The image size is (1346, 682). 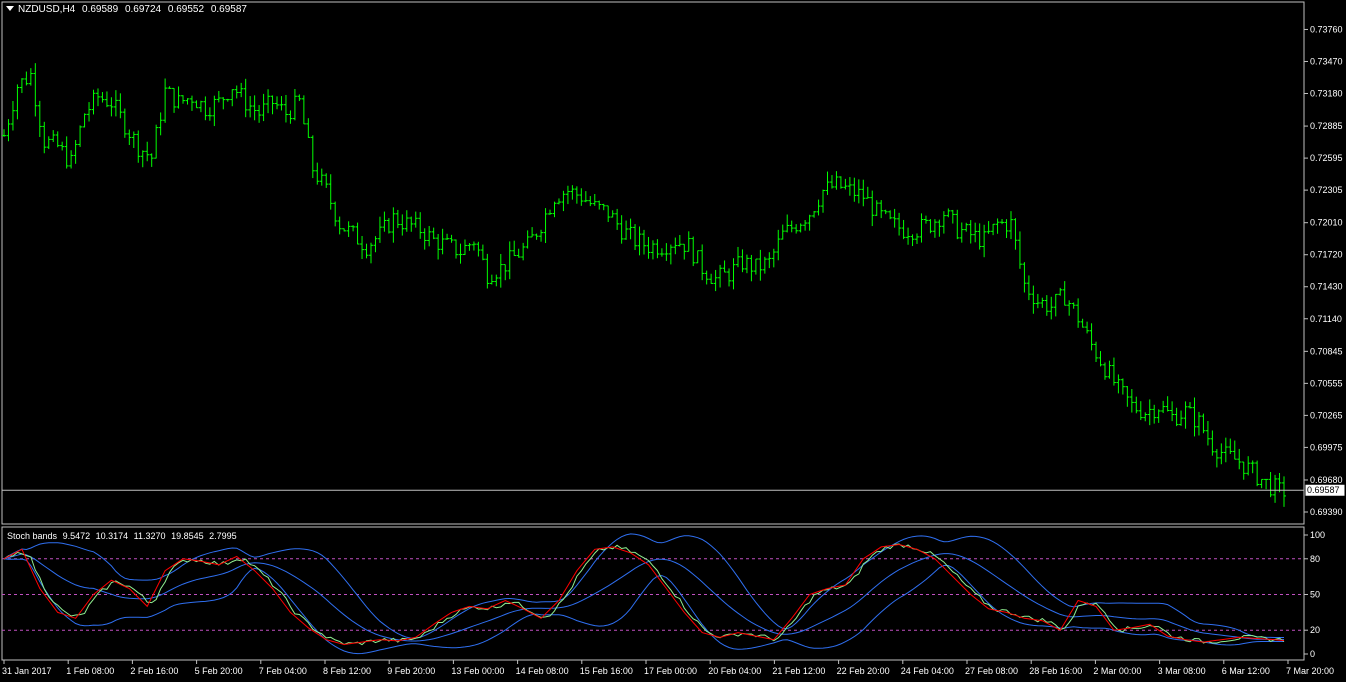 I want to click on time-tick-label: 31 Jan 2017, so click(x=27, y=671).